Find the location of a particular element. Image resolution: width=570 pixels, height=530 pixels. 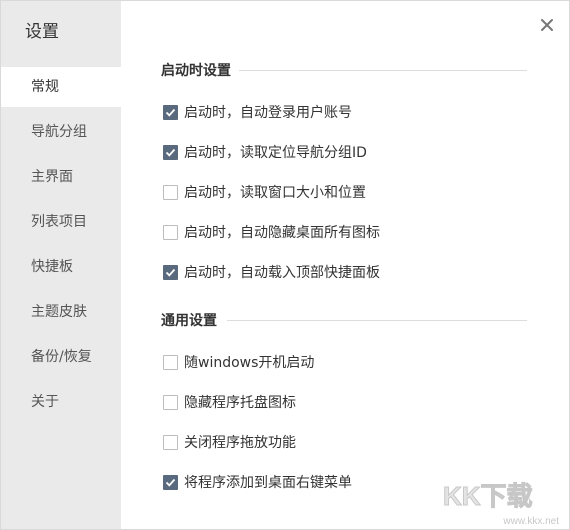

sidebar-item-label: 主题皮肤 is located at coordinates (59, 312).